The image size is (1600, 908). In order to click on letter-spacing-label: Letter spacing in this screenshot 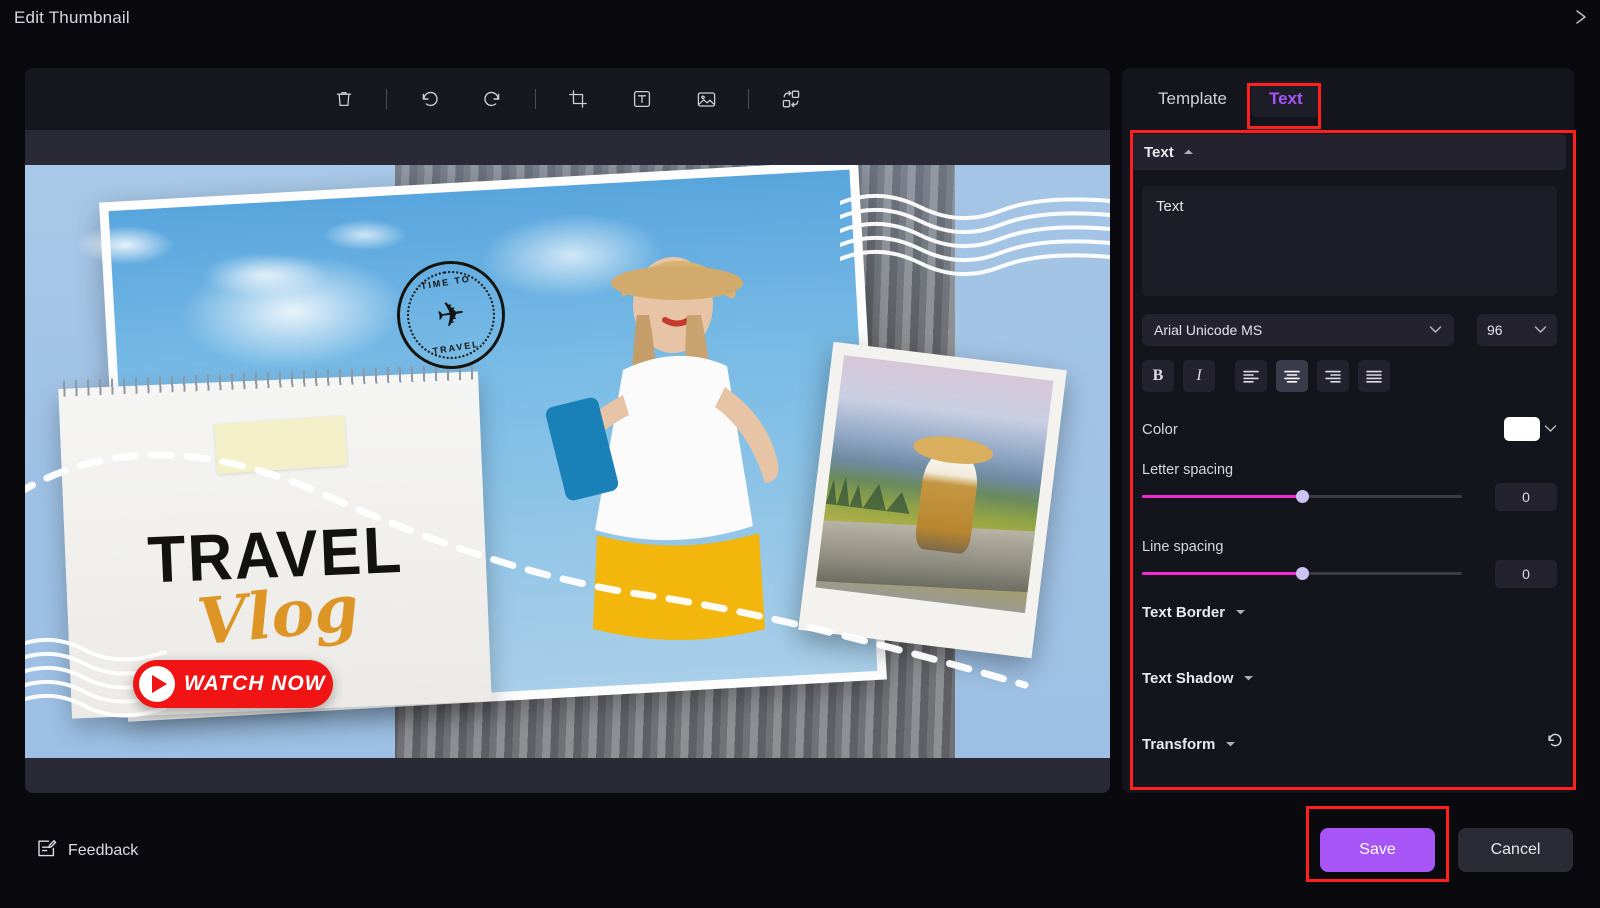, I will do `click(1188, 470)`.